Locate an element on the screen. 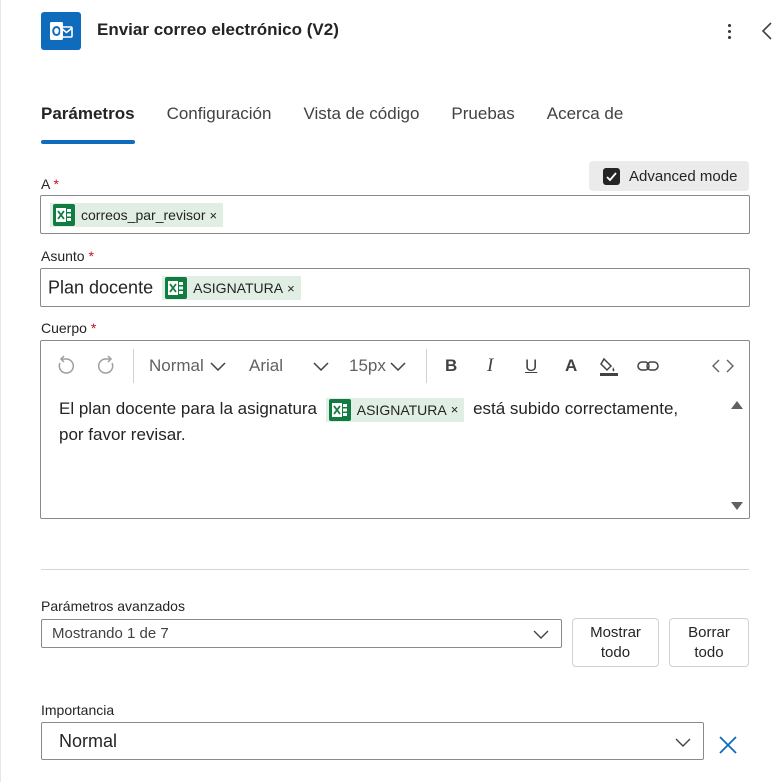 The image size is (784, 782). to-field: correos_par_revisor × is located at coordinates (395, 214).